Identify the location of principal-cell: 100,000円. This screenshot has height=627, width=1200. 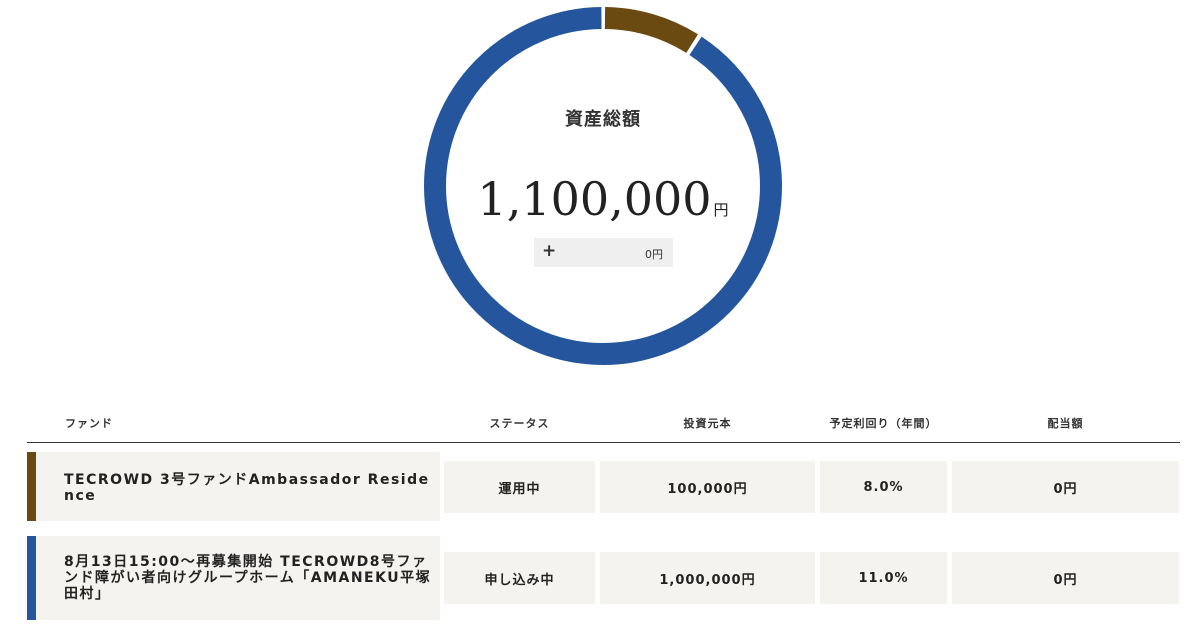
(707, 487).